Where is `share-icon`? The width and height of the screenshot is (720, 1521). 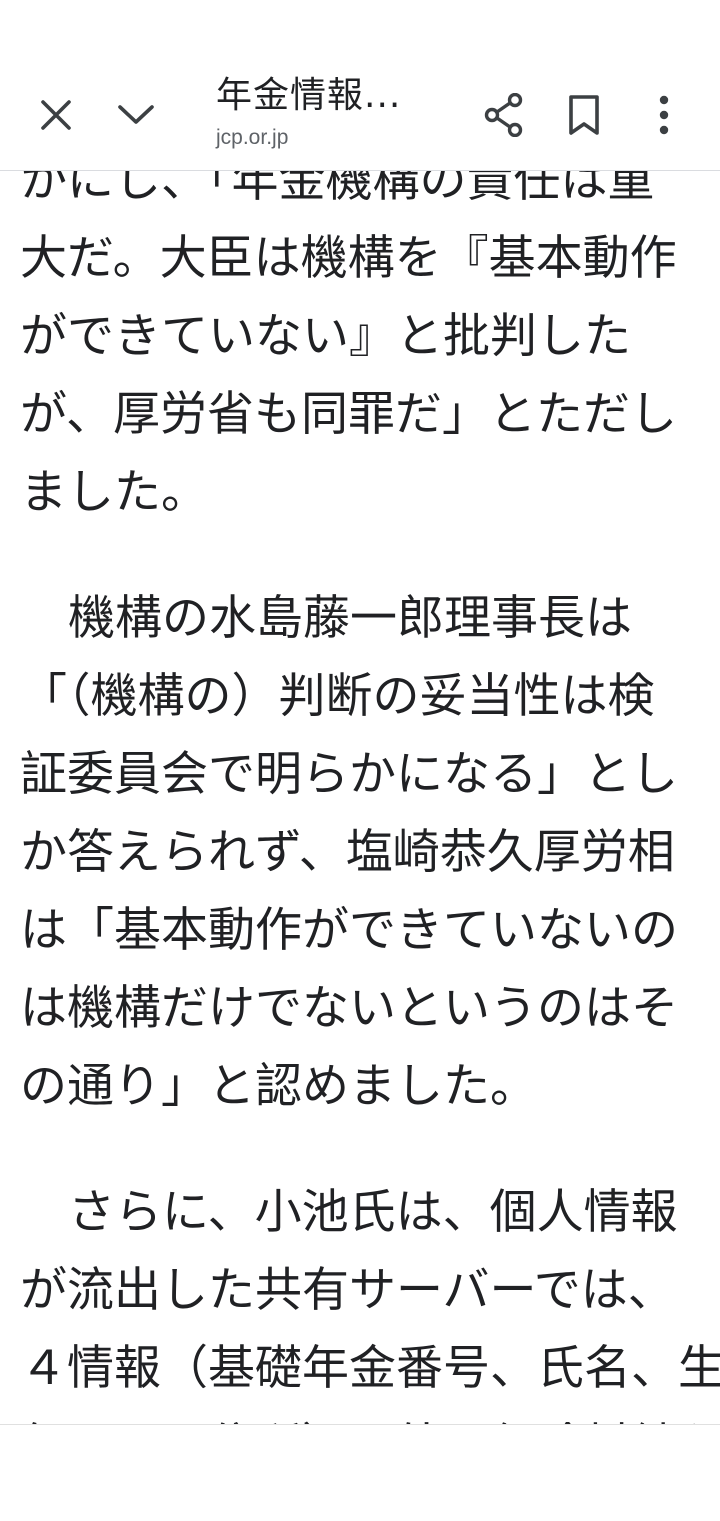
share-icon is located at coordinates (503, 115).